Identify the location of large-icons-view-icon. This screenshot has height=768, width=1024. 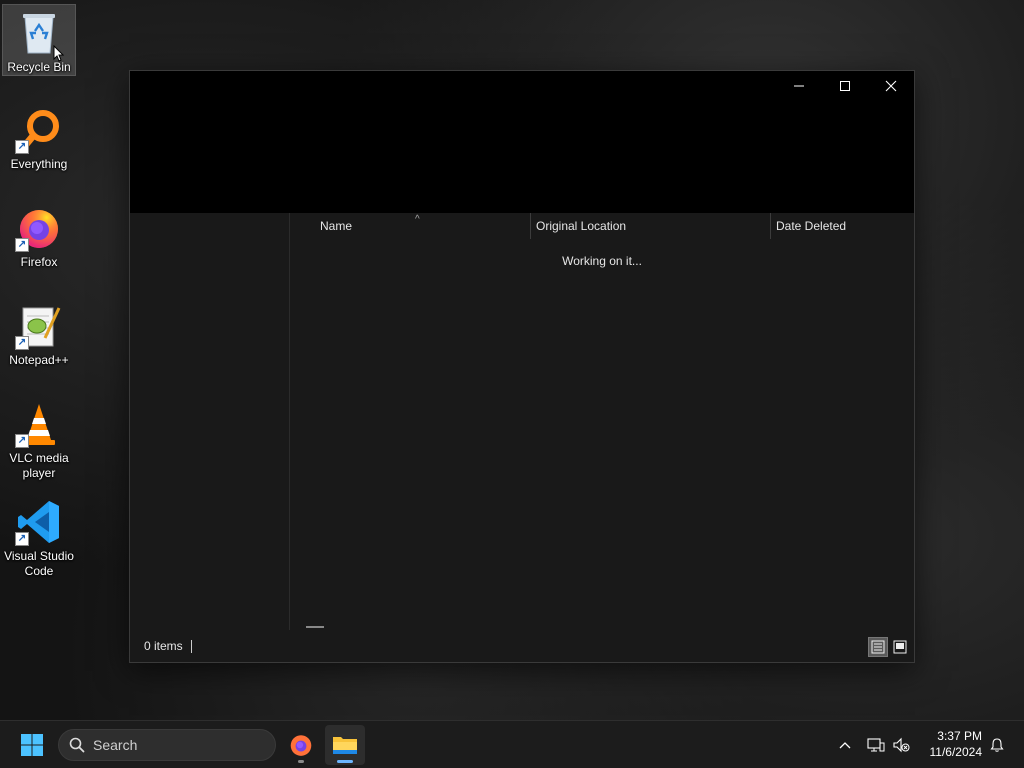
(900, 647).